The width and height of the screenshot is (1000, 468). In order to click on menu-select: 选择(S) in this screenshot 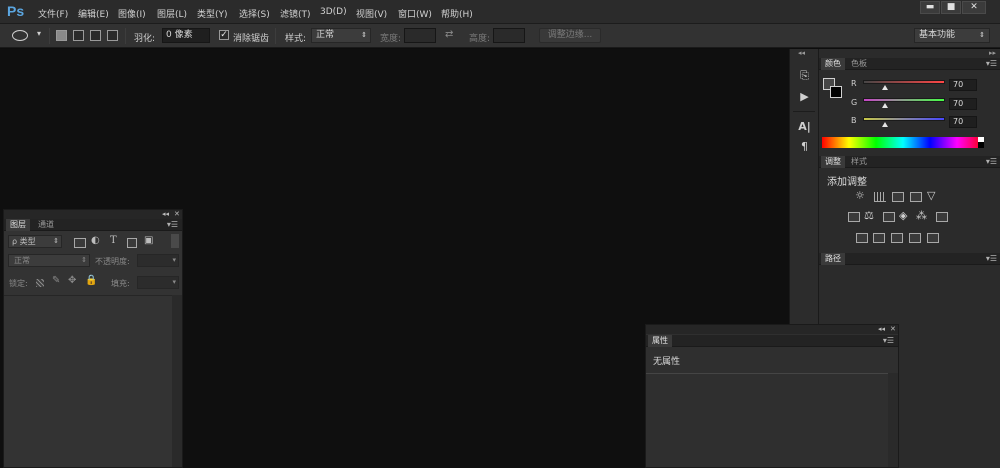, I will do `click(254, 13)`.